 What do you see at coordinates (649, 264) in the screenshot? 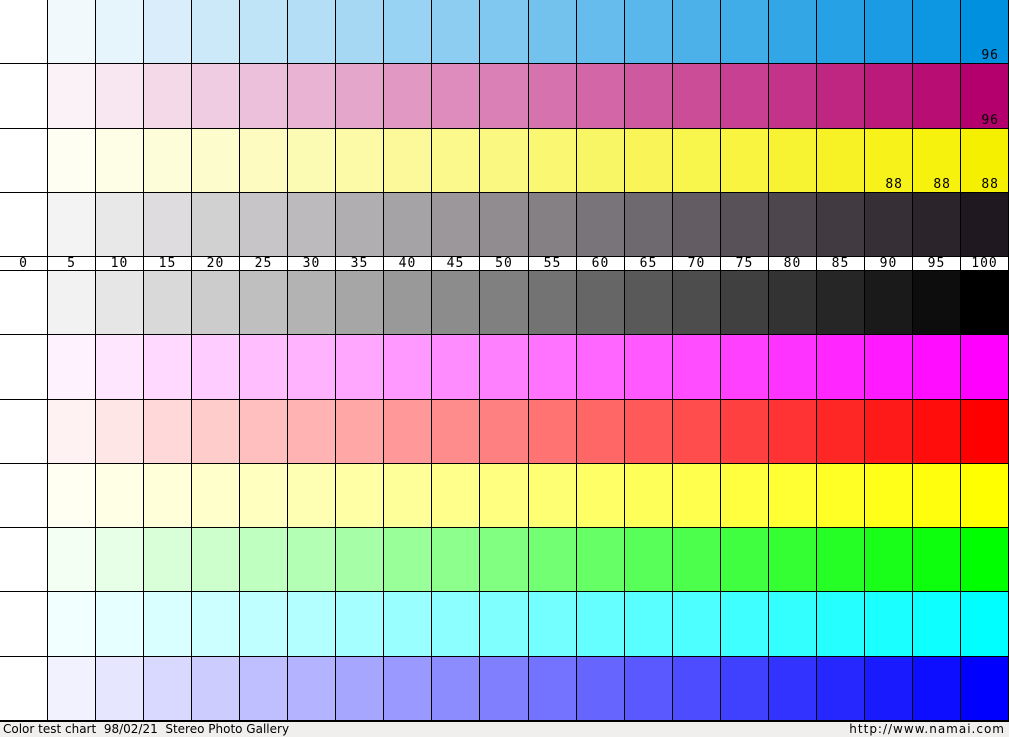
I see `percent-label: 65` at bounding box center [649, 264].